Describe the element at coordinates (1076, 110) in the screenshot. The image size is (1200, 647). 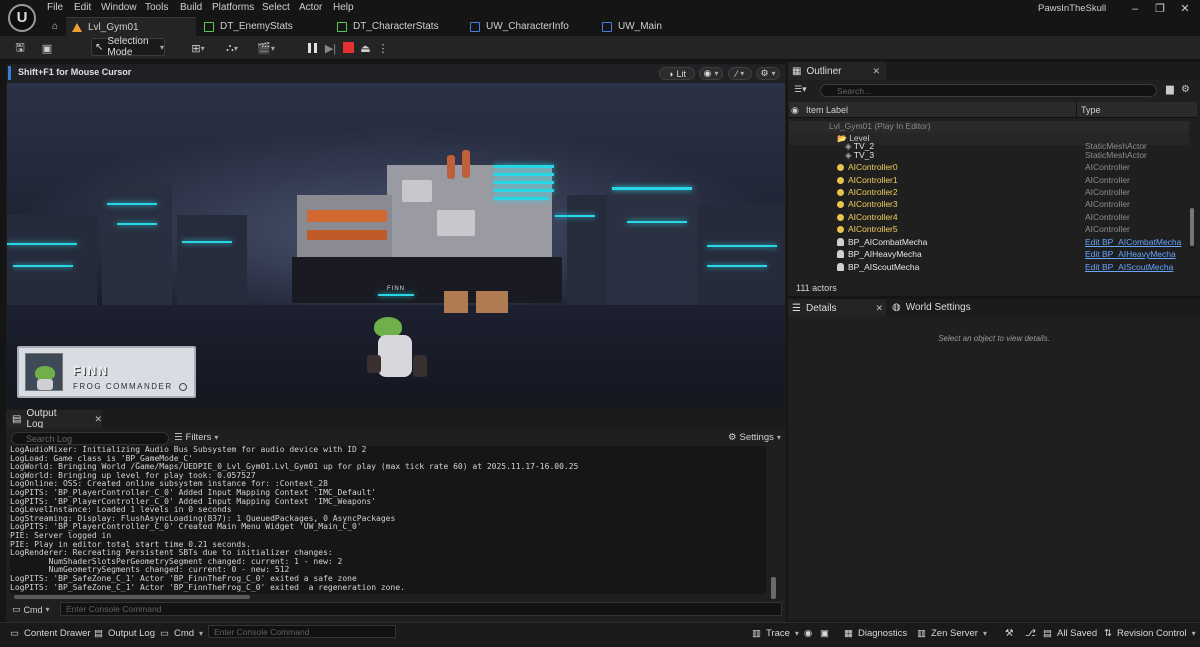
I see `column-divider` at that location.